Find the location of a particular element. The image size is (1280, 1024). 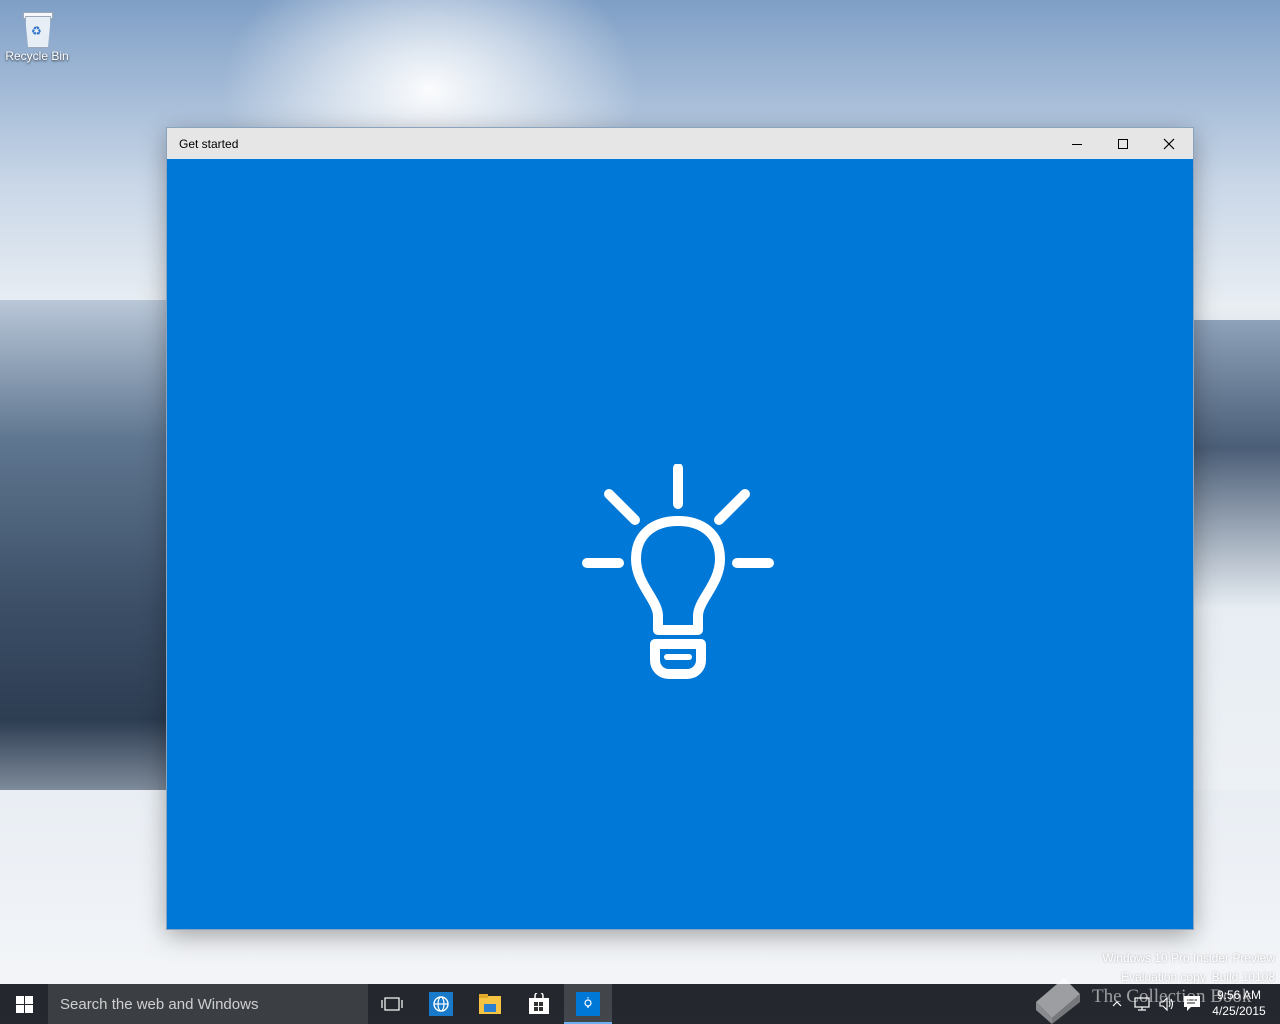

internet-explorer-button is located at coordinates (441, 1004).